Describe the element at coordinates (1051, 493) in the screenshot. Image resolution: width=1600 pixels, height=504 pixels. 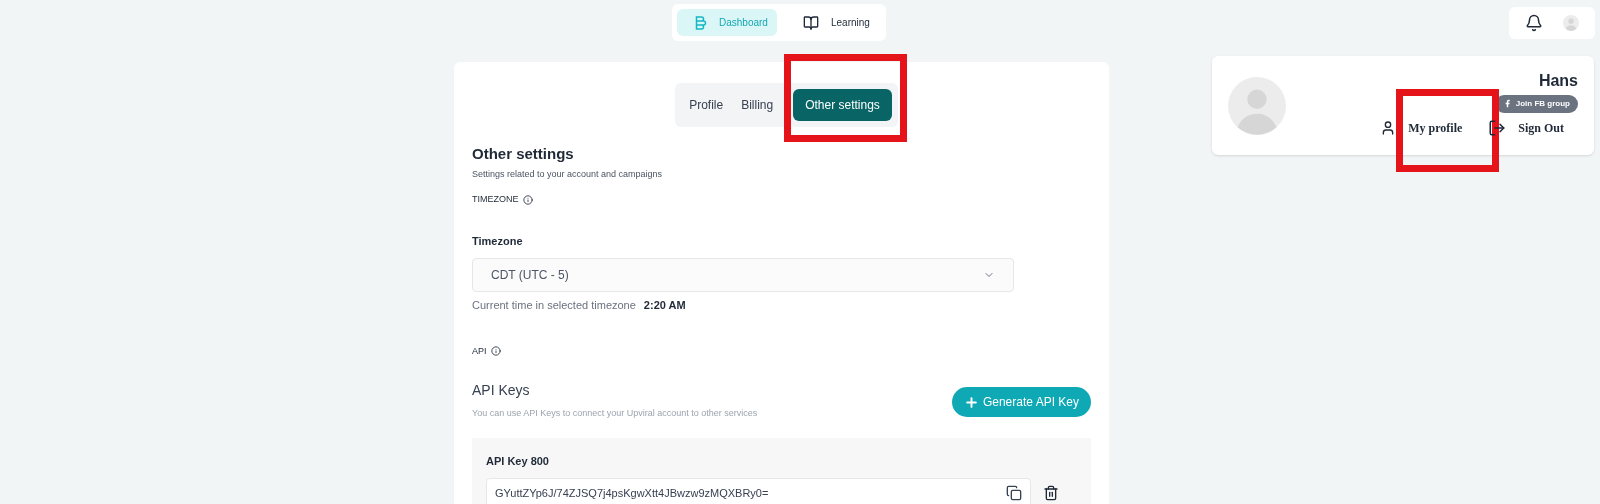
I see `delete-icon` at that location.